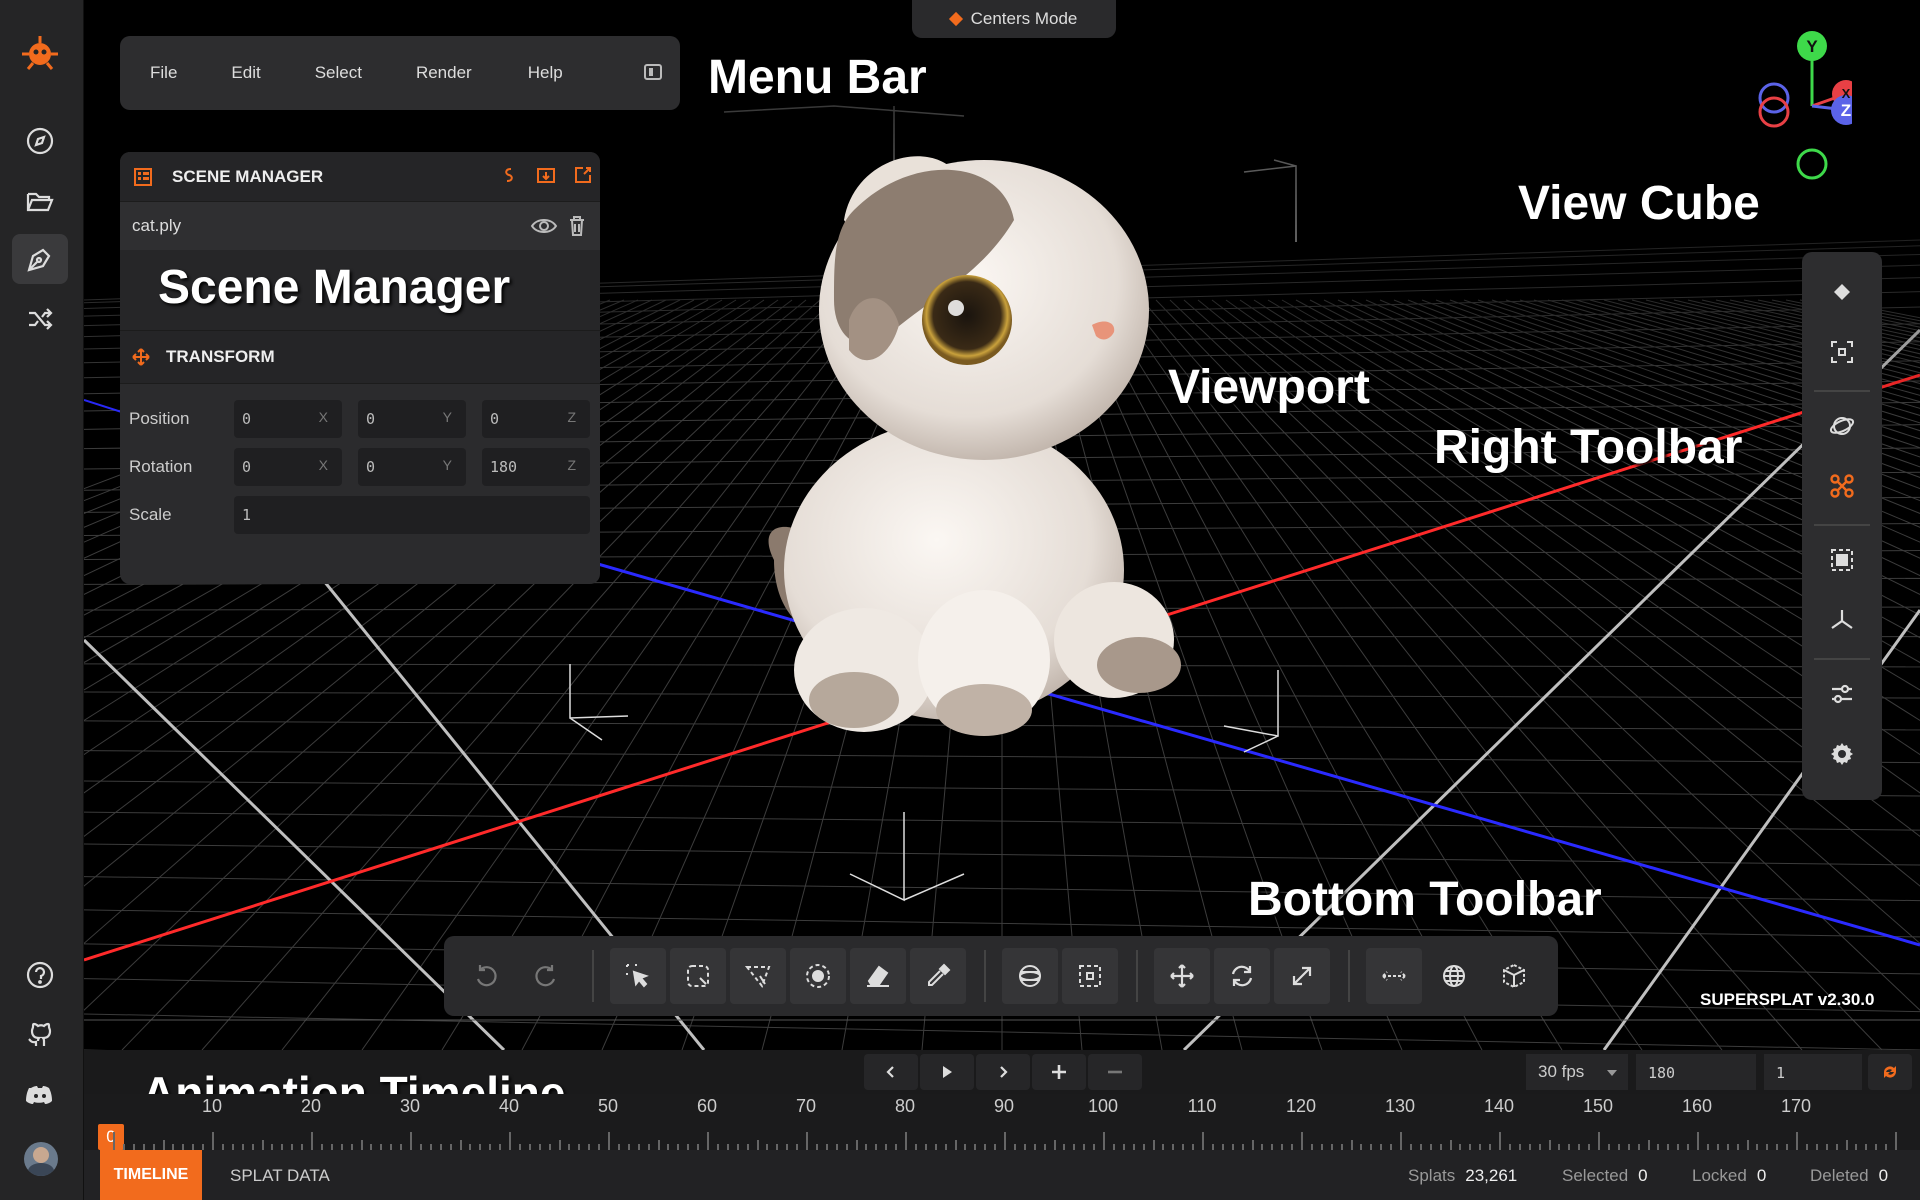 The height and width of the screenshot is (1200, 1920). What do you see at coordinates (40, 201) in the screenshot?
I see `folder-open-icon` at bounding box center [40, 201].